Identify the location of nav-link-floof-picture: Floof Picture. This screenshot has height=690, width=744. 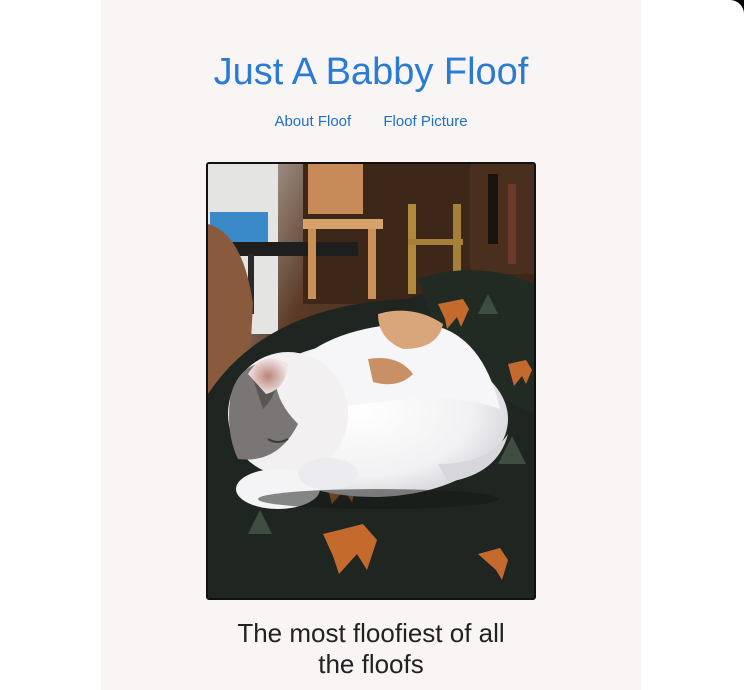
(425, 121).